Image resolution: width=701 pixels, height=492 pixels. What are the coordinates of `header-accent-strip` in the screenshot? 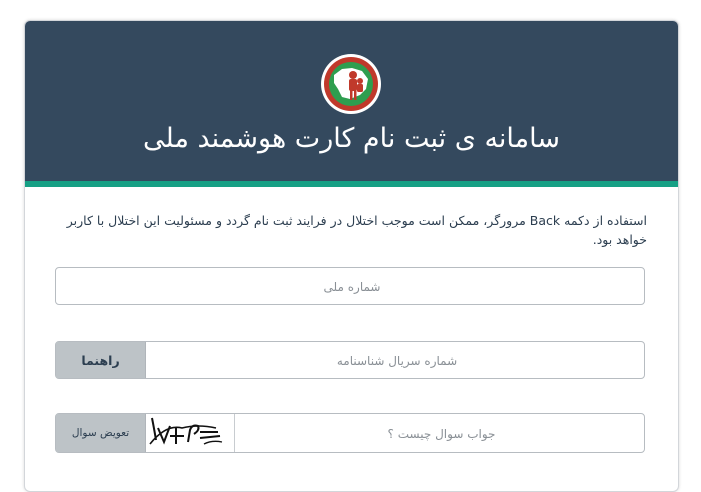 It's located at (351, 184).